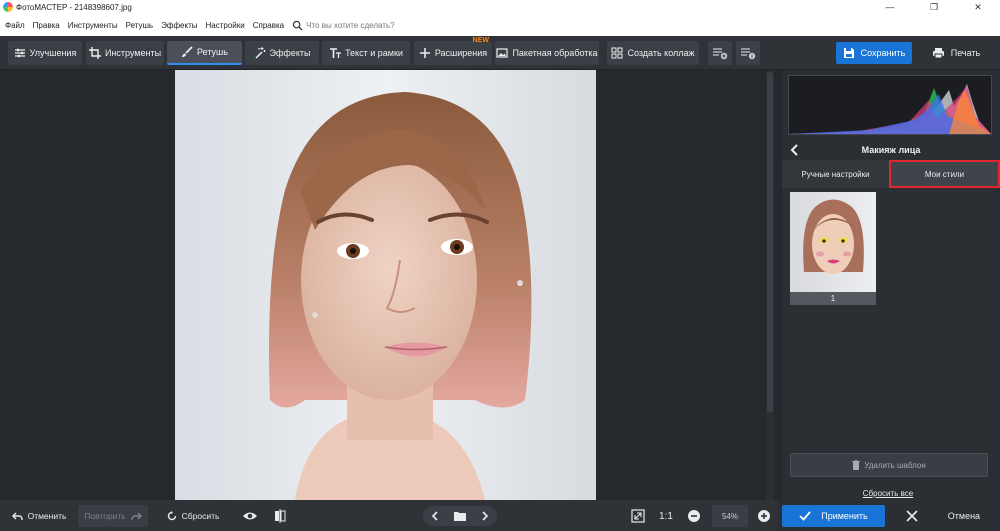  I want to click on save-button: Сохранить, so click(874, 53).